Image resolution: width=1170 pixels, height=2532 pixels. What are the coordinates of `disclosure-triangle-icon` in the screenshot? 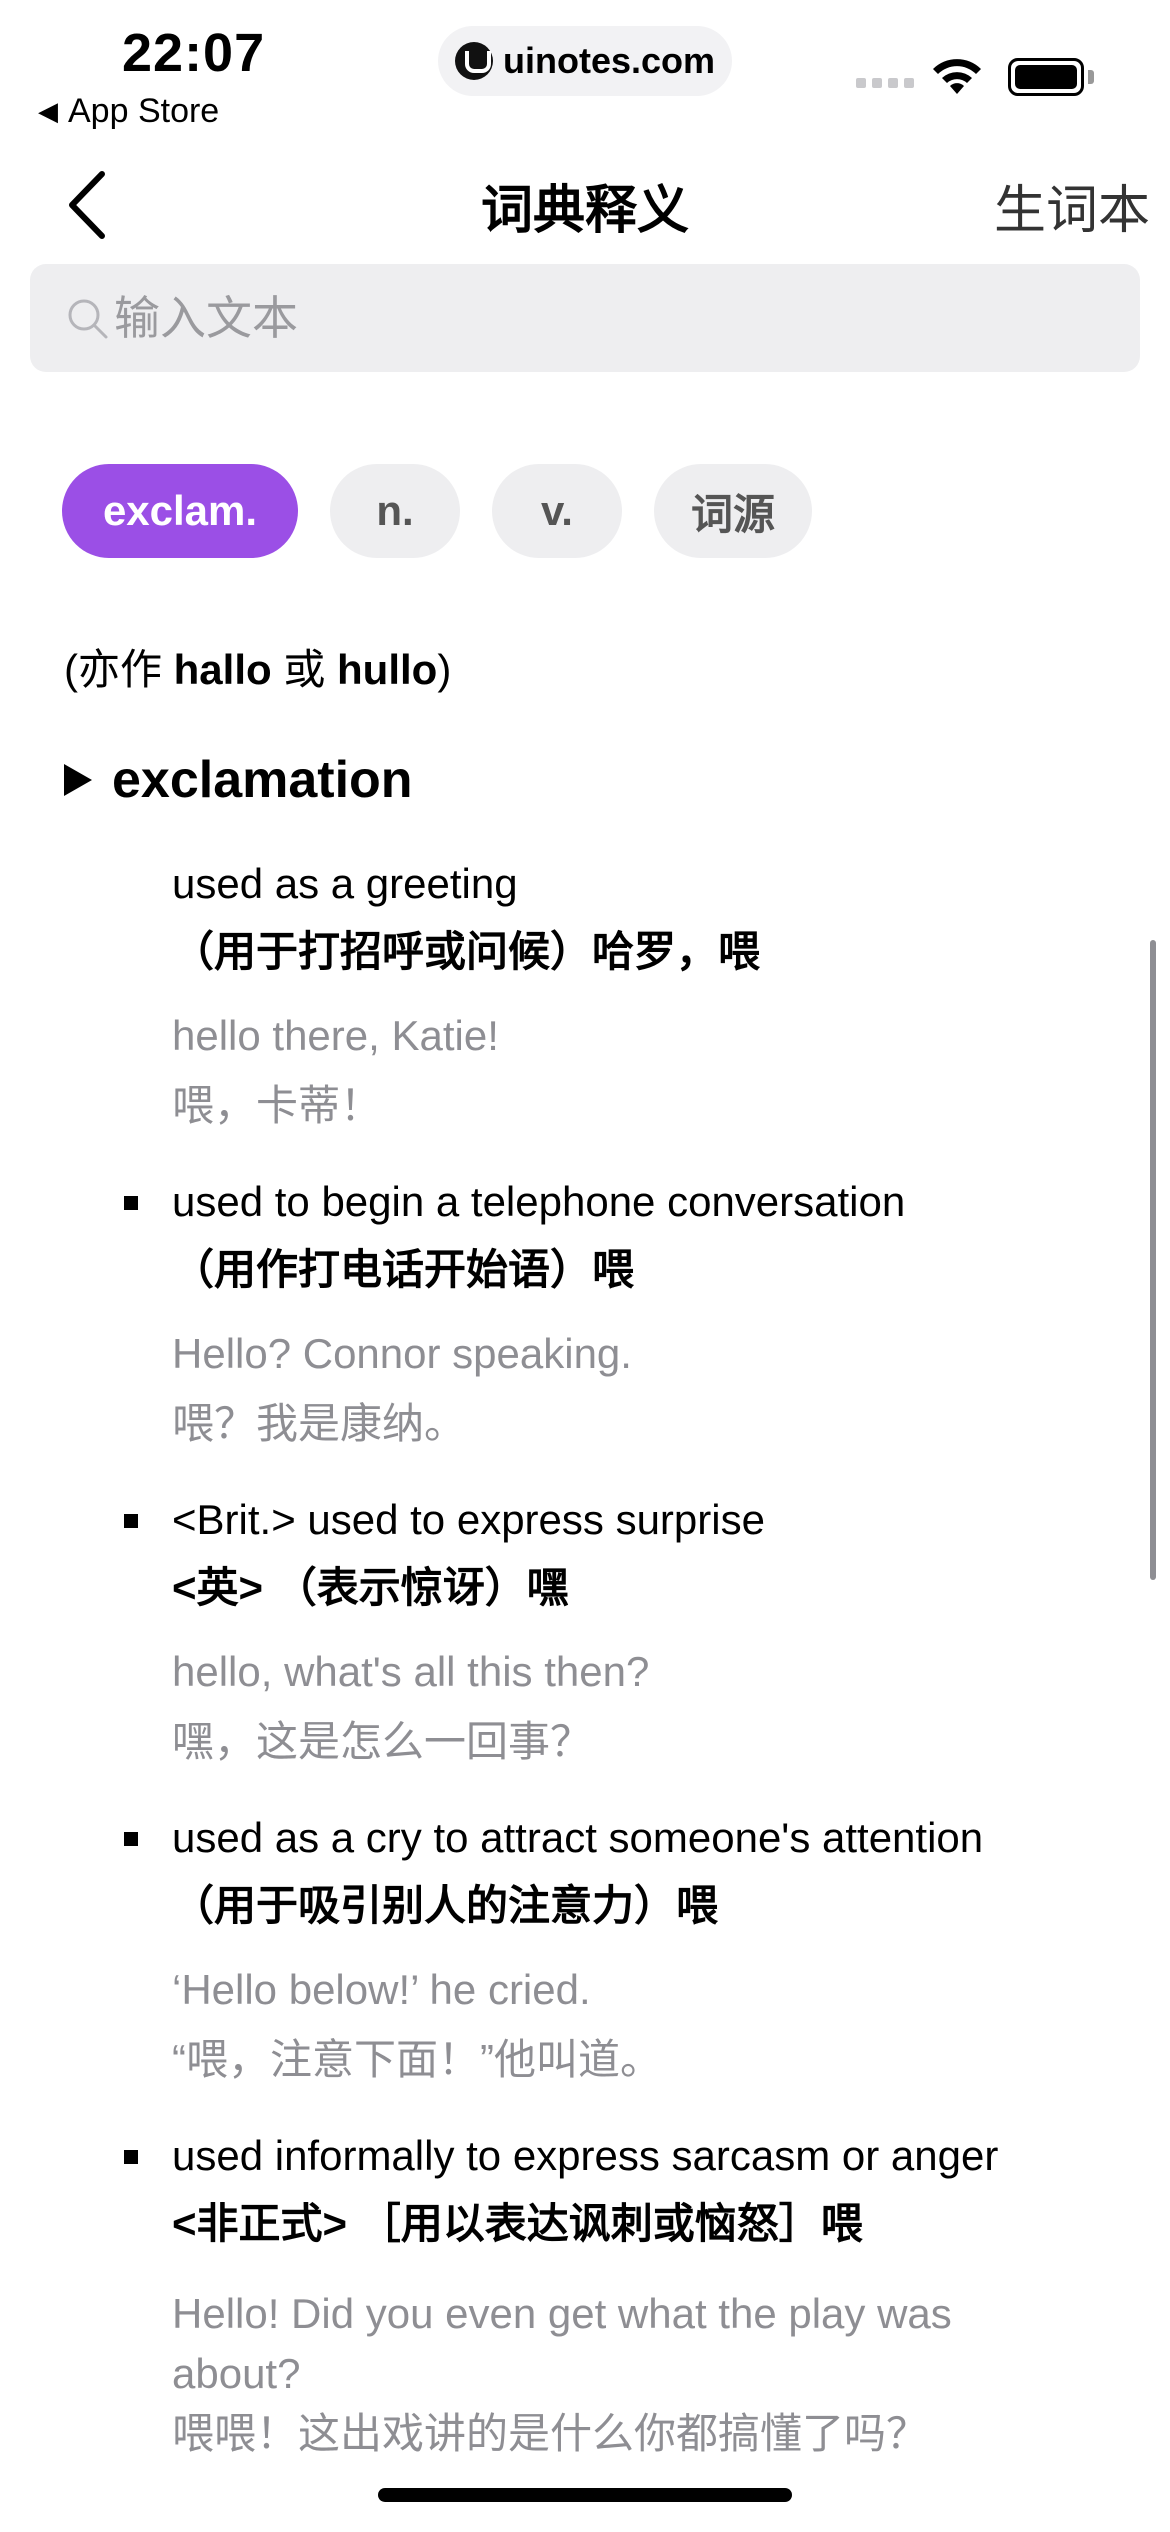 It's located at (78, 780).